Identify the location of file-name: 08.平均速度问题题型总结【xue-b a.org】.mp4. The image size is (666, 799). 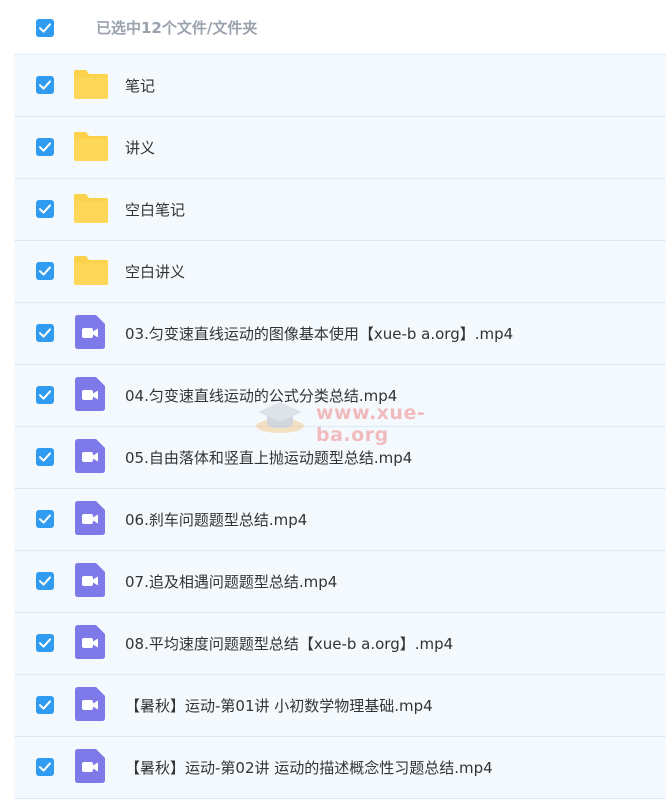
(289, 643).